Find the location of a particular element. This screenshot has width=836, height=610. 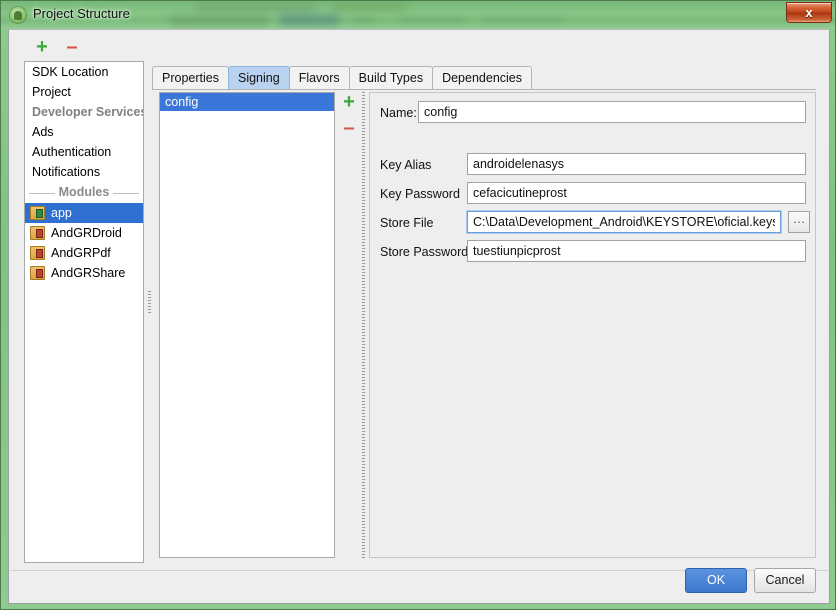

tab-dependencies: Dependencies is located at coordinates (482, 77).